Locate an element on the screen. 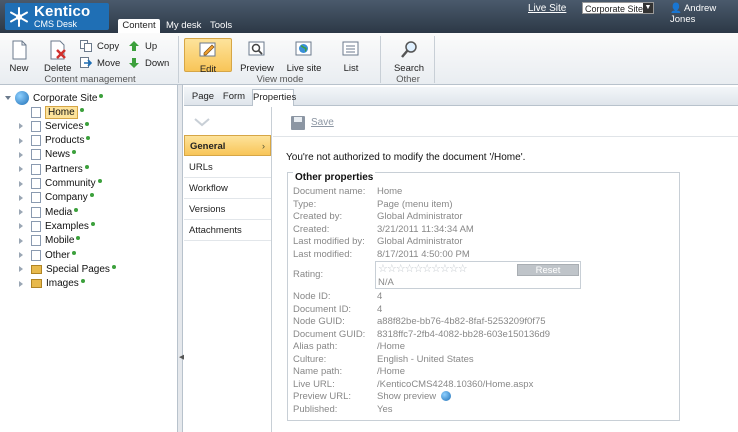  tree-item: Mobile is located at coordinates (49, 241).